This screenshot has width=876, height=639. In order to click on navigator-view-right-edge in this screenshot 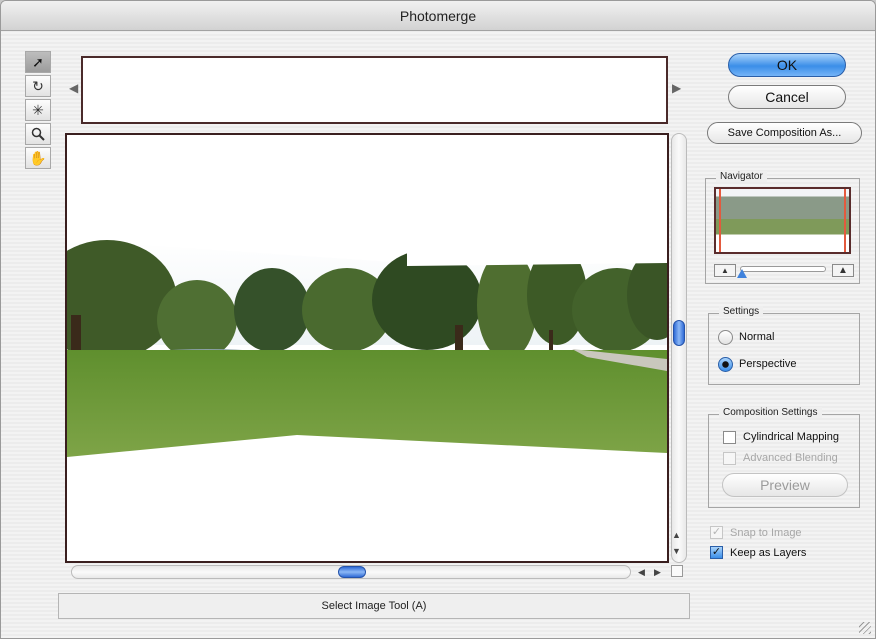, I will do `click(845, 220)`.